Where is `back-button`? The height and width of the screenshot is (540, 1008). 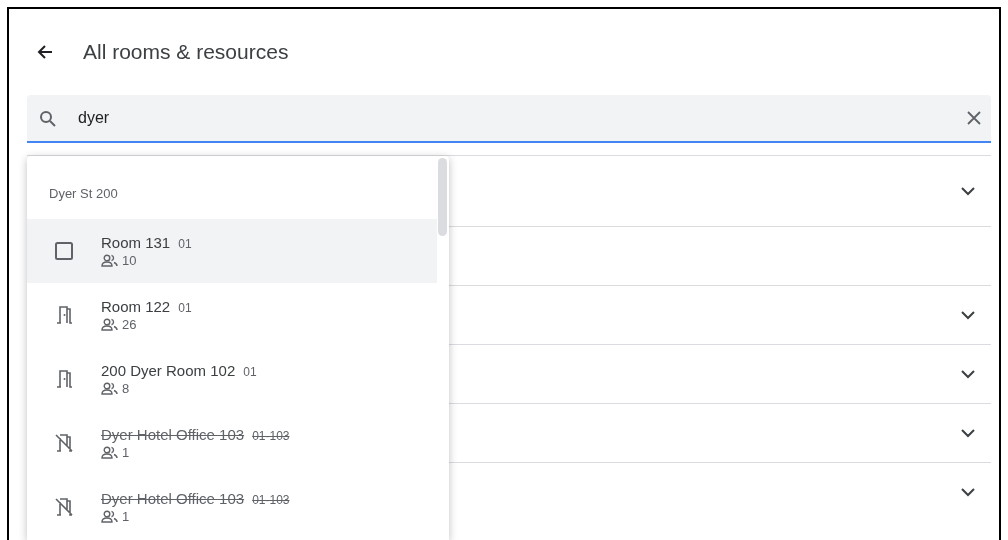
back-button is located at coordinates (45, 52).